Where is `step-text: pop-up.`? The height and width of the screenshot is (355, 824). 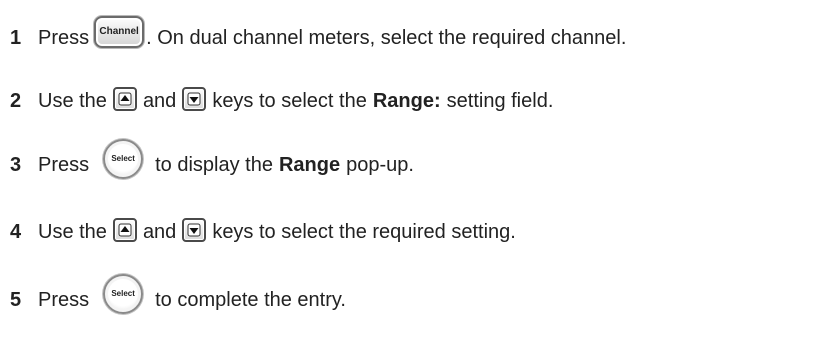 step-text: pop-up. is located at coordinates (380, 165).